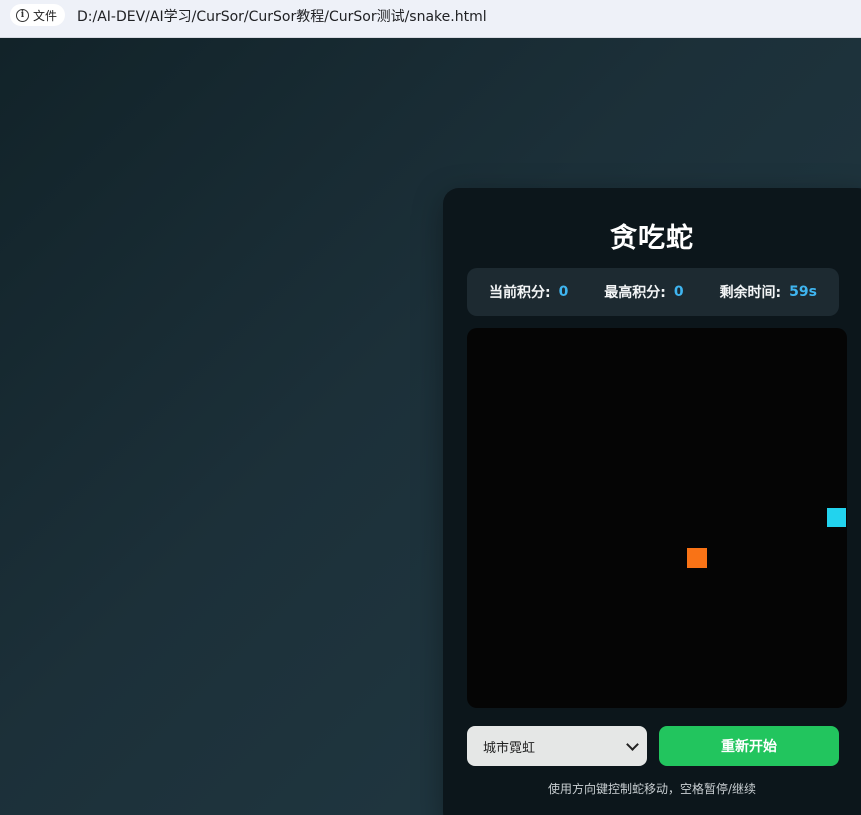 The width and height of the screenshot is (861, 815). I want to click on time-left-label: 剩余时间:, so click(750, 293).